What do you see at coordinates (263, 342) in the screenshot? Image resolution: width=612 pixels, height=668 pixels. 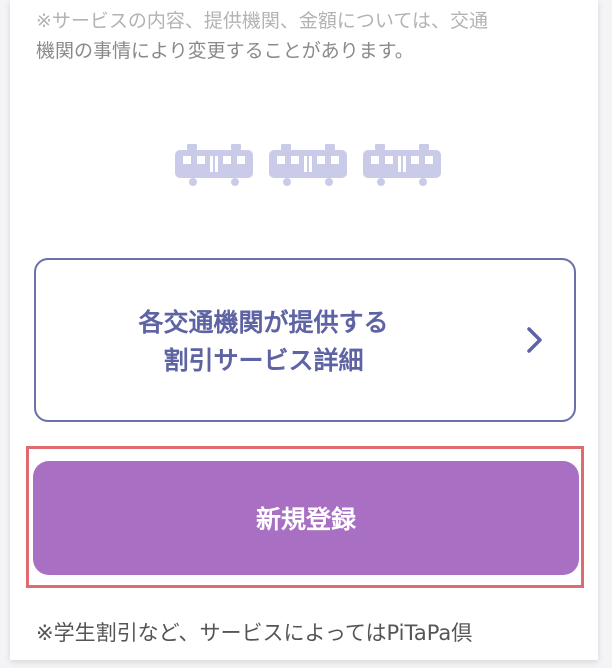 I see `discount-service-details-label: 各交通機関が提供する 割引サービス詳細` at bounding box center [263, 342].